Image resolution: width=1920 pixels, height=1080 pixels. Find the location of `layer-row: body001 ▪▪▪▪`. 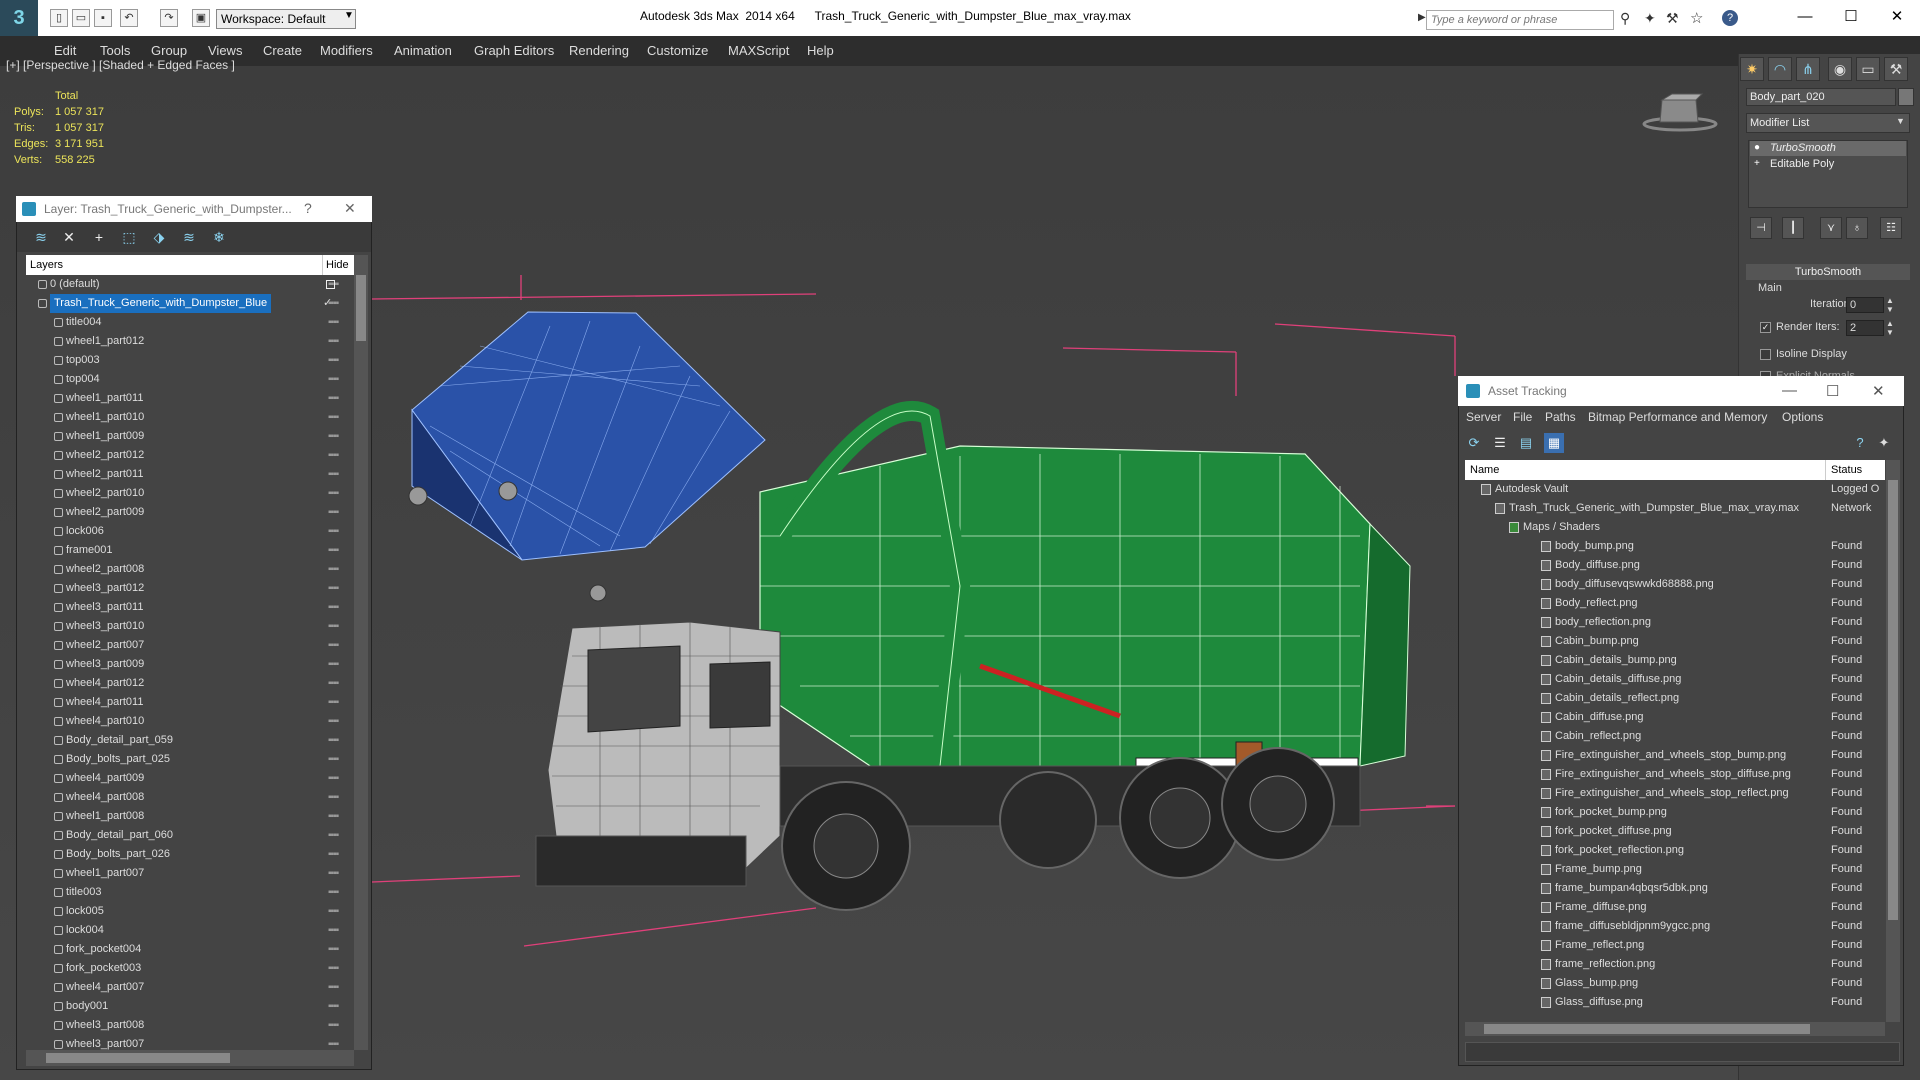

layer-row: body001 ▪▪▪▪ is located at coordinates (189, 1006).